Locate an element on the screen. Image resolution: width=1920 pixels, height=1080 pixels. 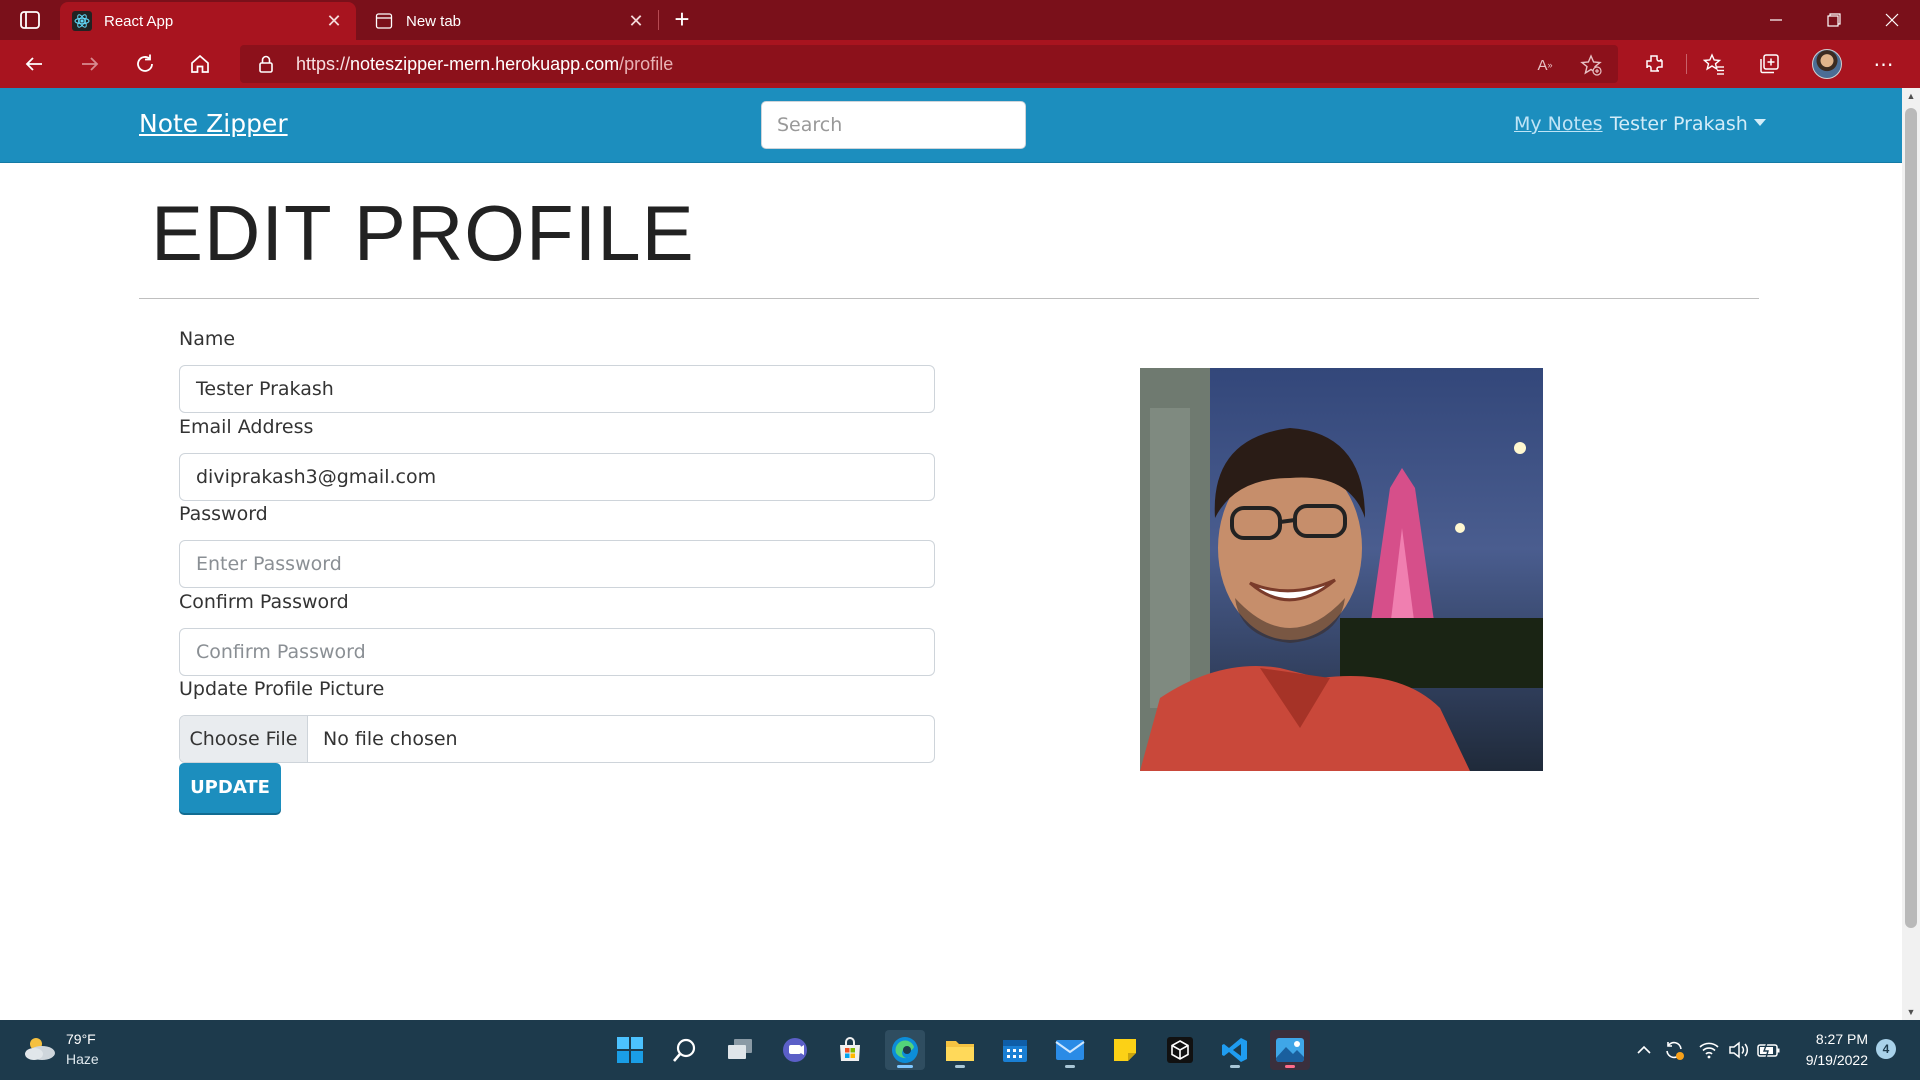
sync-icon is located at coordinates (1674, 1050).